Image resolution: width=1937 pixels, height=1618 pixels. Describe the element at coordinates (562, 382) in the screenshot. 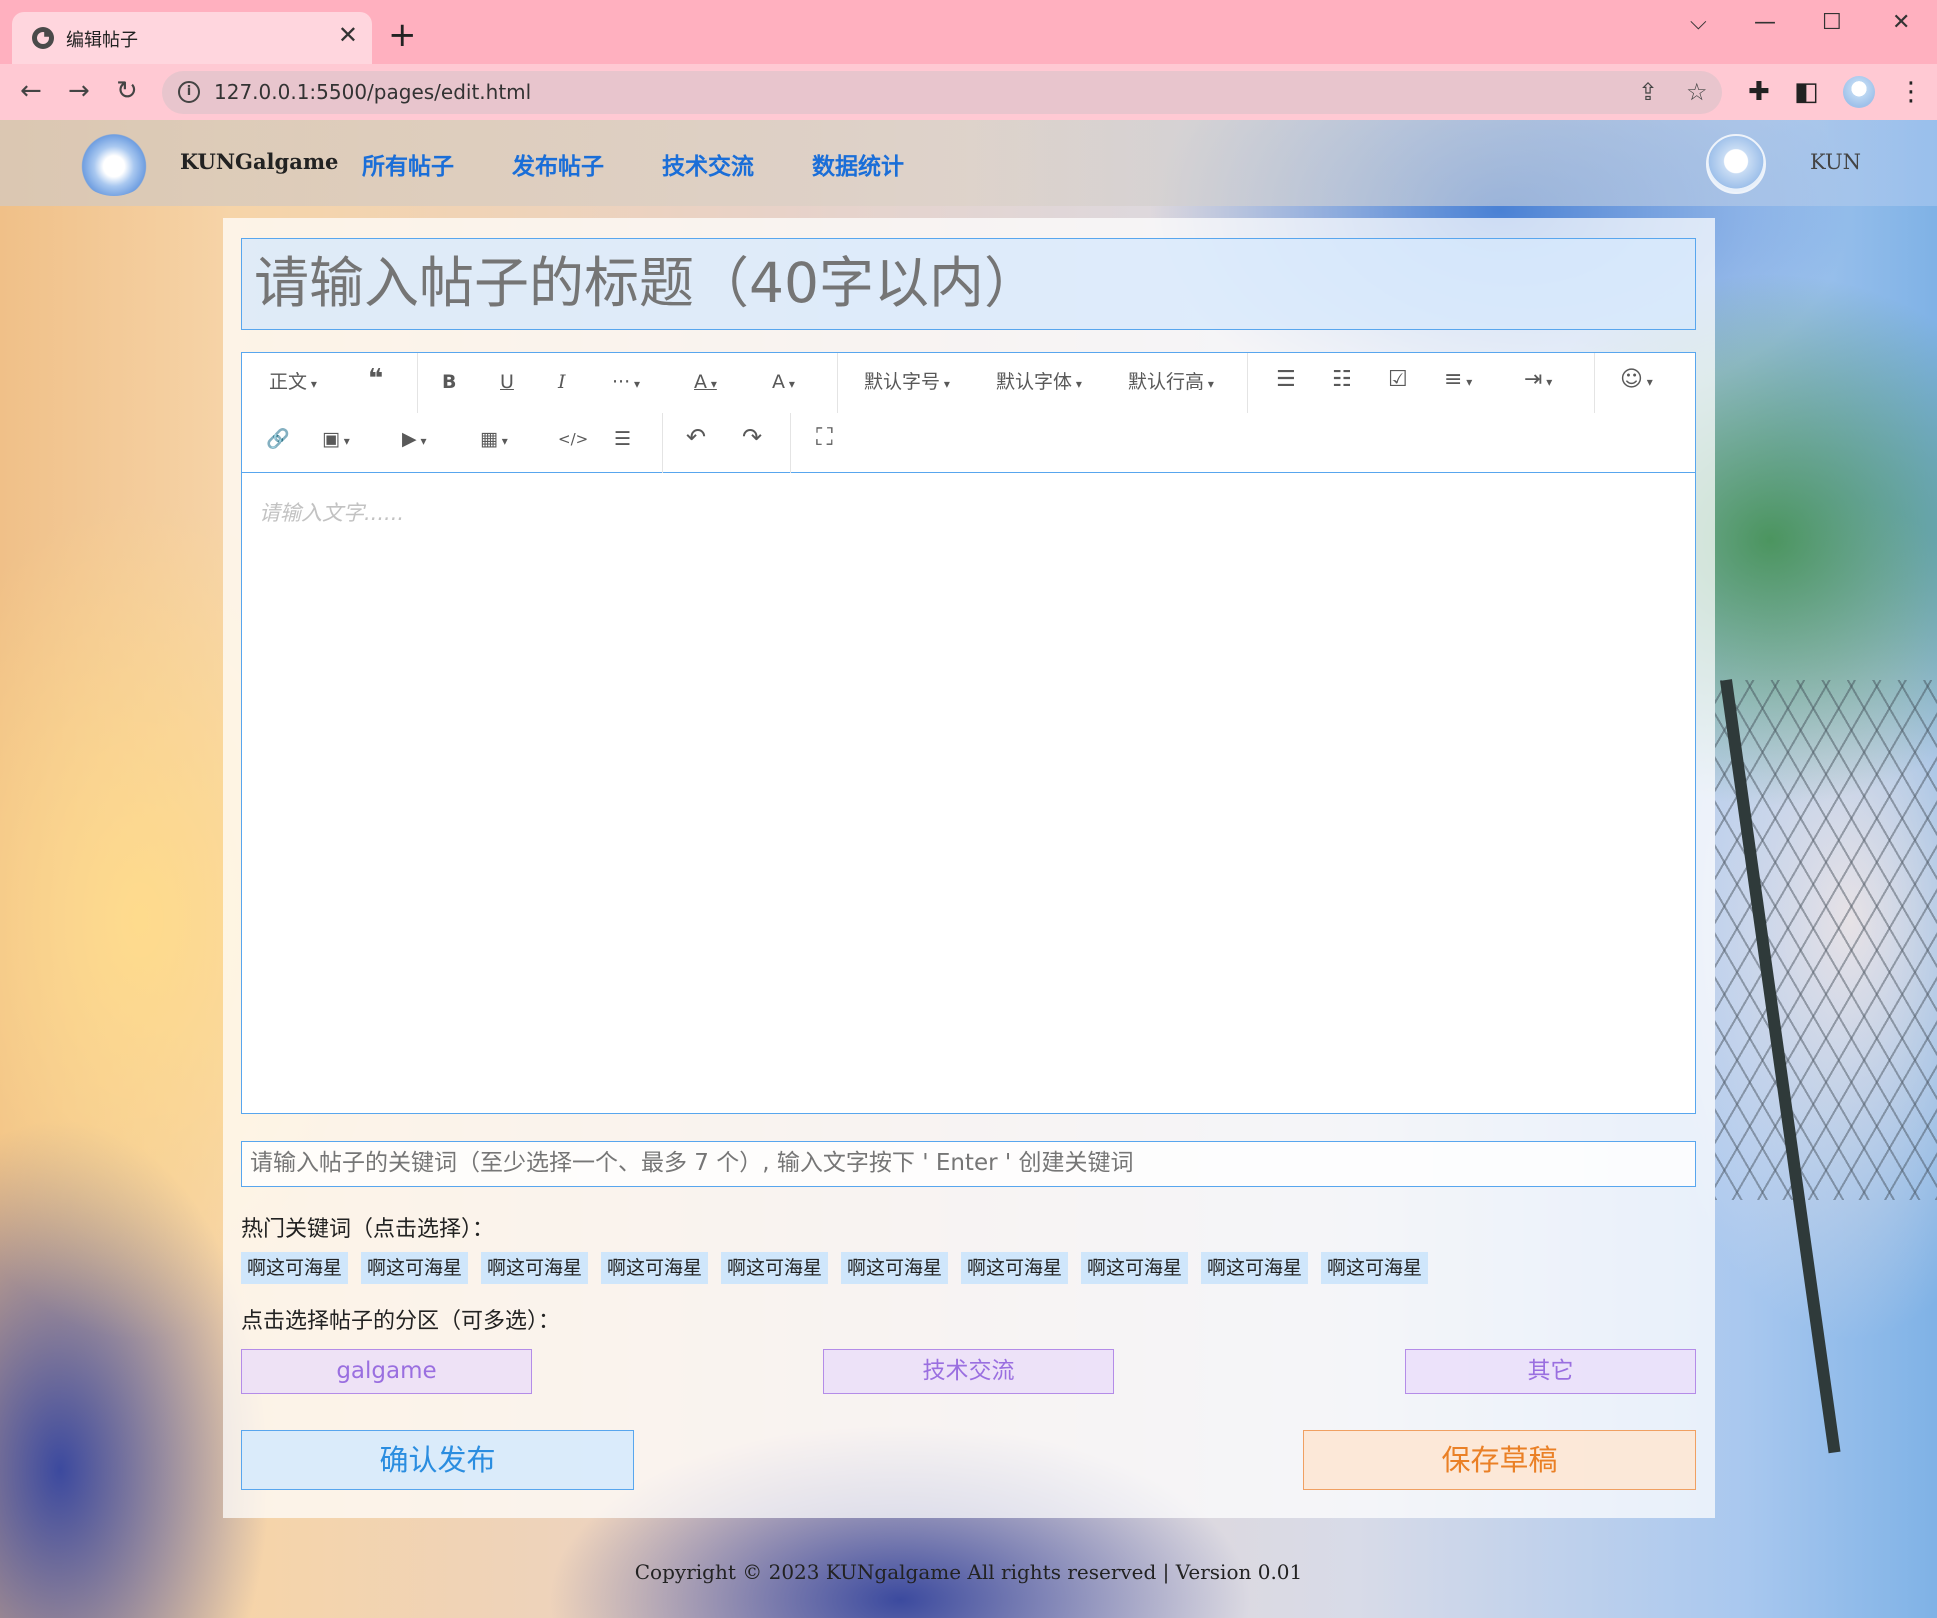

I see `italic-icon: I` at that location.